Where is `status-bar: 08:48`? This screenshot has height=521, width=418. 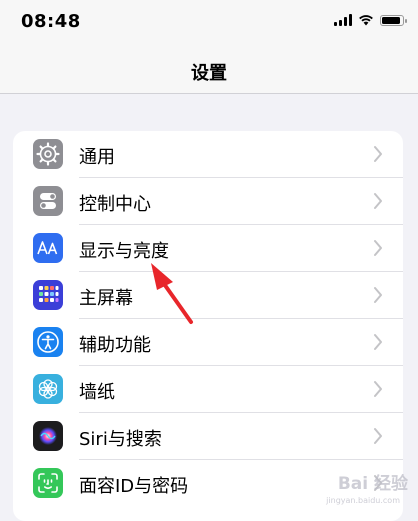 status-bar: 08:48 is located at coordinates (209, 22).